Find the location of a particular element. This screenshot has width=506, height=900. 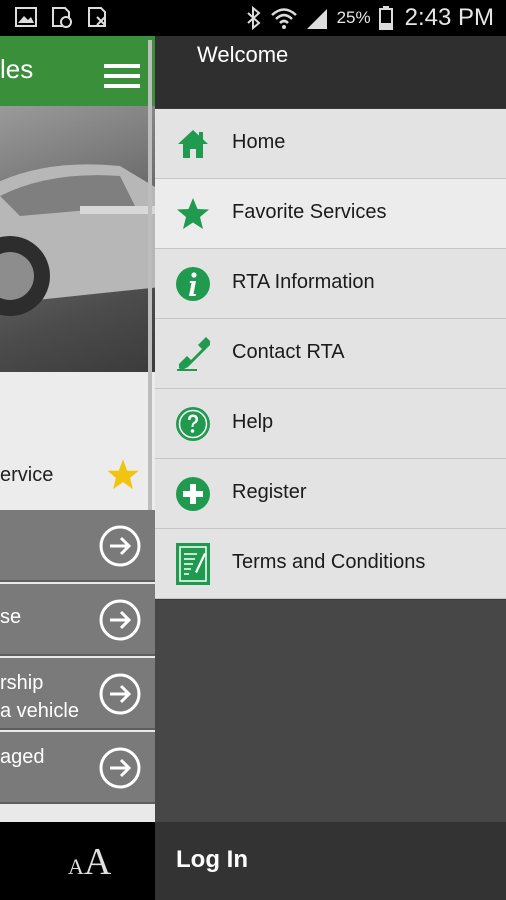

car-image is located at coordinates (77, 240).